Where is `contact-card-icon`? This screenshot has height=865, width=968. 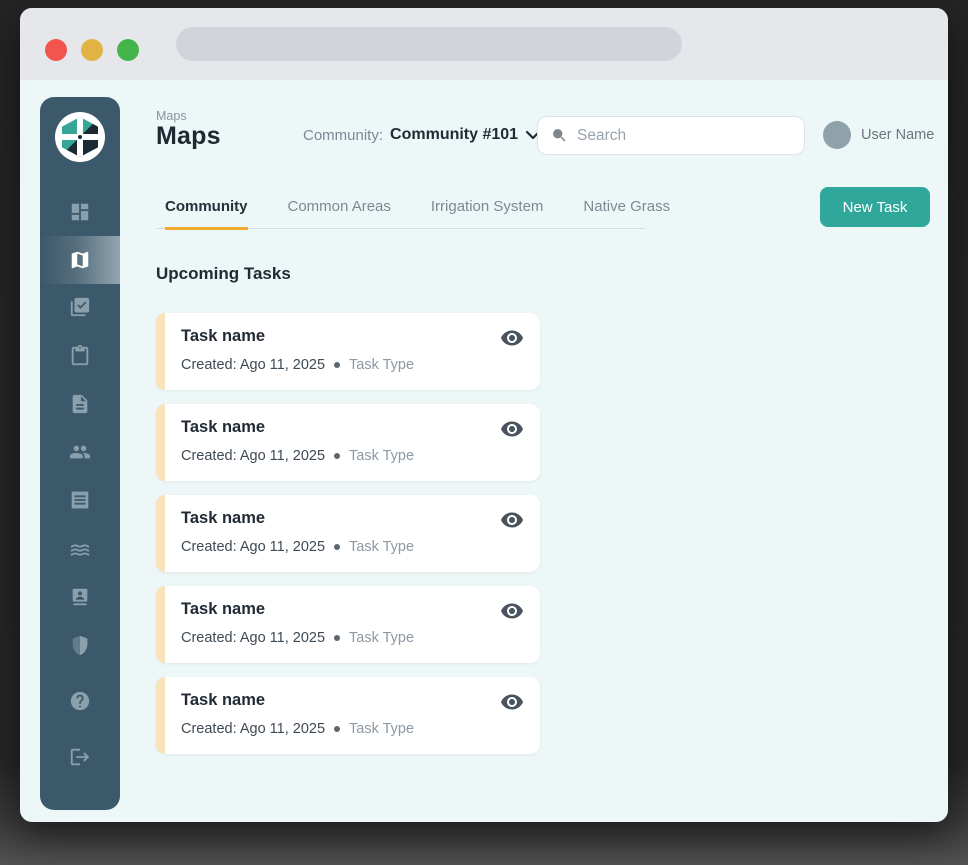 contact-card-icon is located at coordinates (80, 597).